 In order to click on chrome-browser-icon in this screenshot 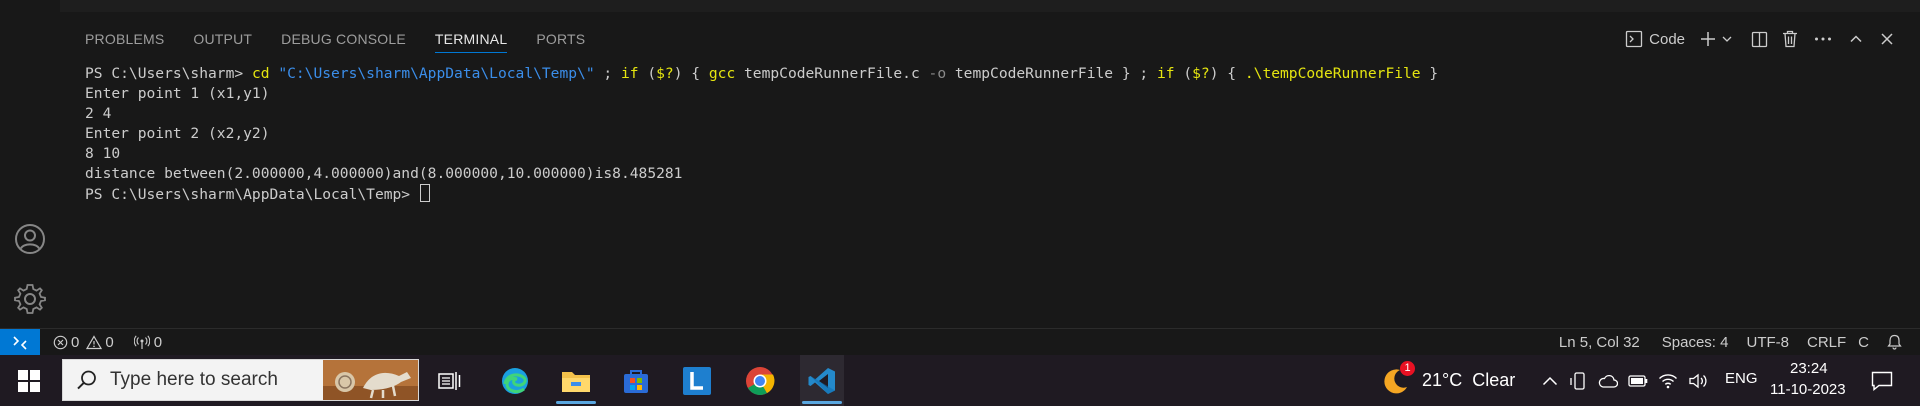, I will do `click(760, 380)`.